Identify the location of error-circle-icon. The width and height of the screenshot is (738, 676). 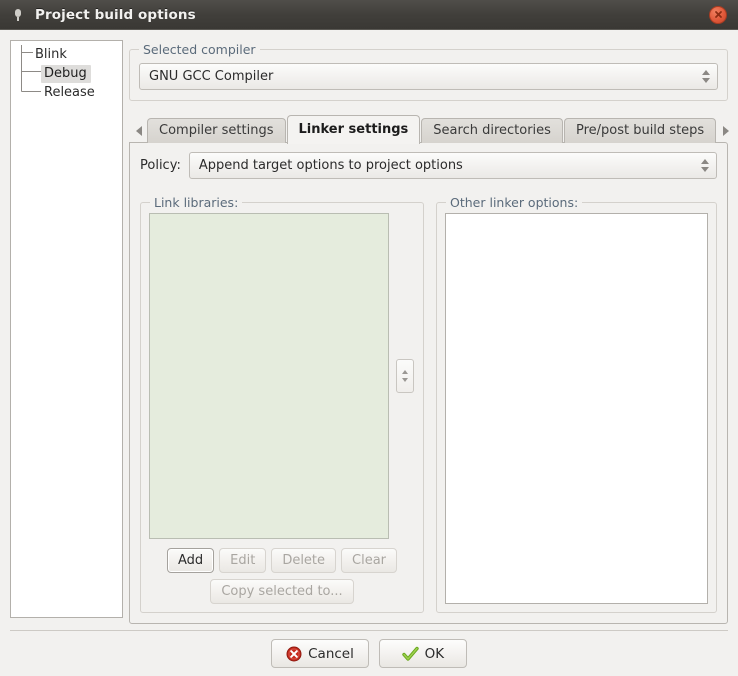
(294, 653).